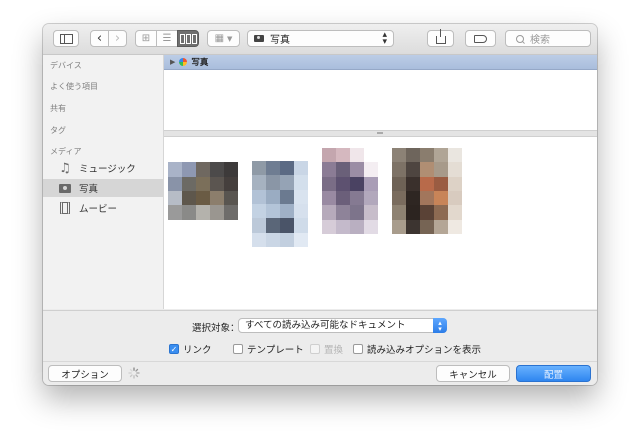 This screenshot has width=640, height=448. I want to click on search-field: 検索, so click(548, 38).